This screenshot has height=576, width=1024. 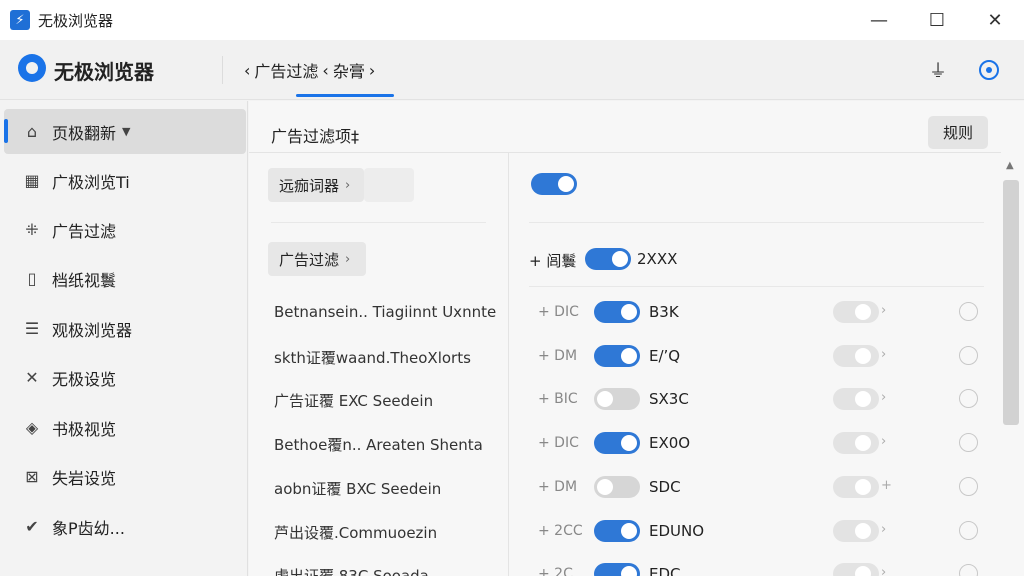 What do you see at coordinates (1010, 165) in the screenshot?
I see `scroll-up-icon: ▲` at bounding box center [1010, 165].